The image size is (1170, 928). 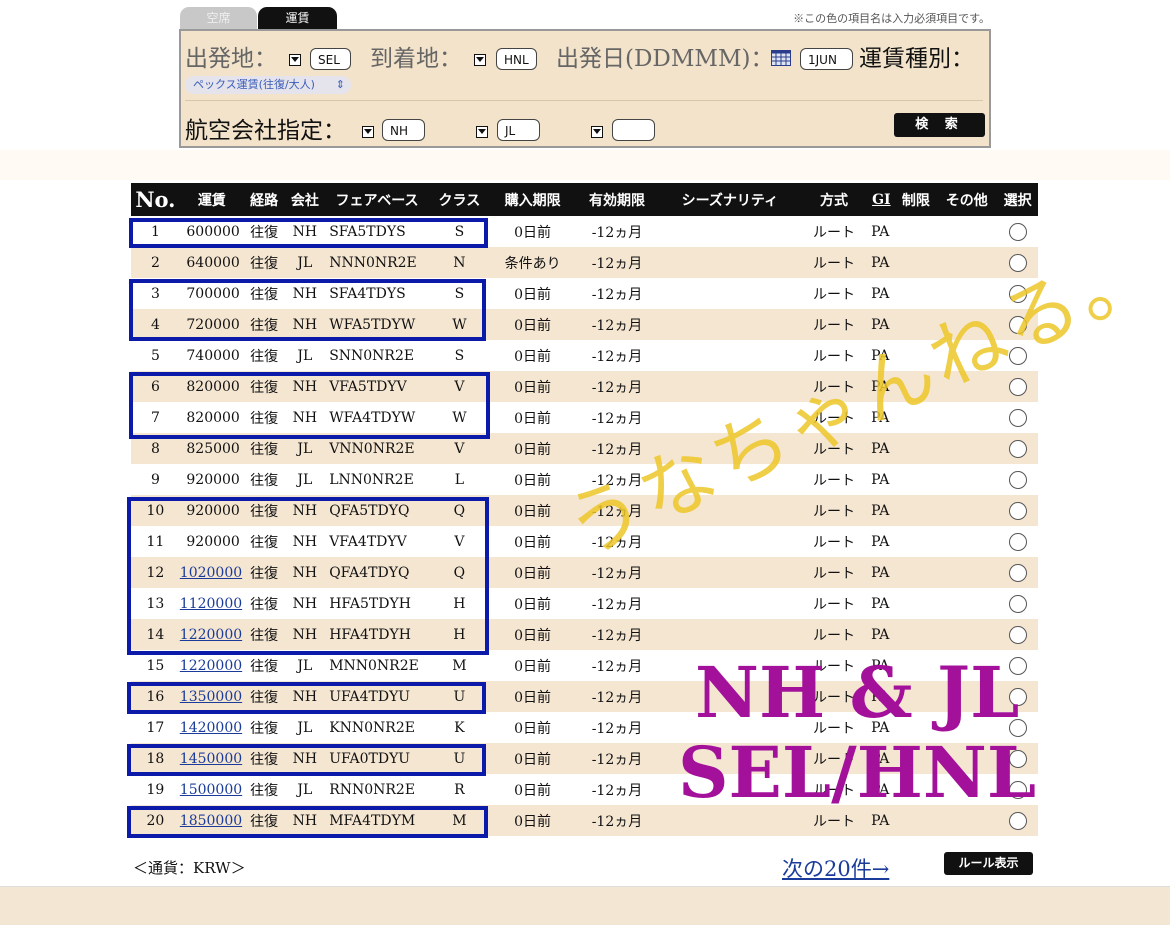 I want to click on airline-3-dropdown-icon, so click(x=597, y=132).